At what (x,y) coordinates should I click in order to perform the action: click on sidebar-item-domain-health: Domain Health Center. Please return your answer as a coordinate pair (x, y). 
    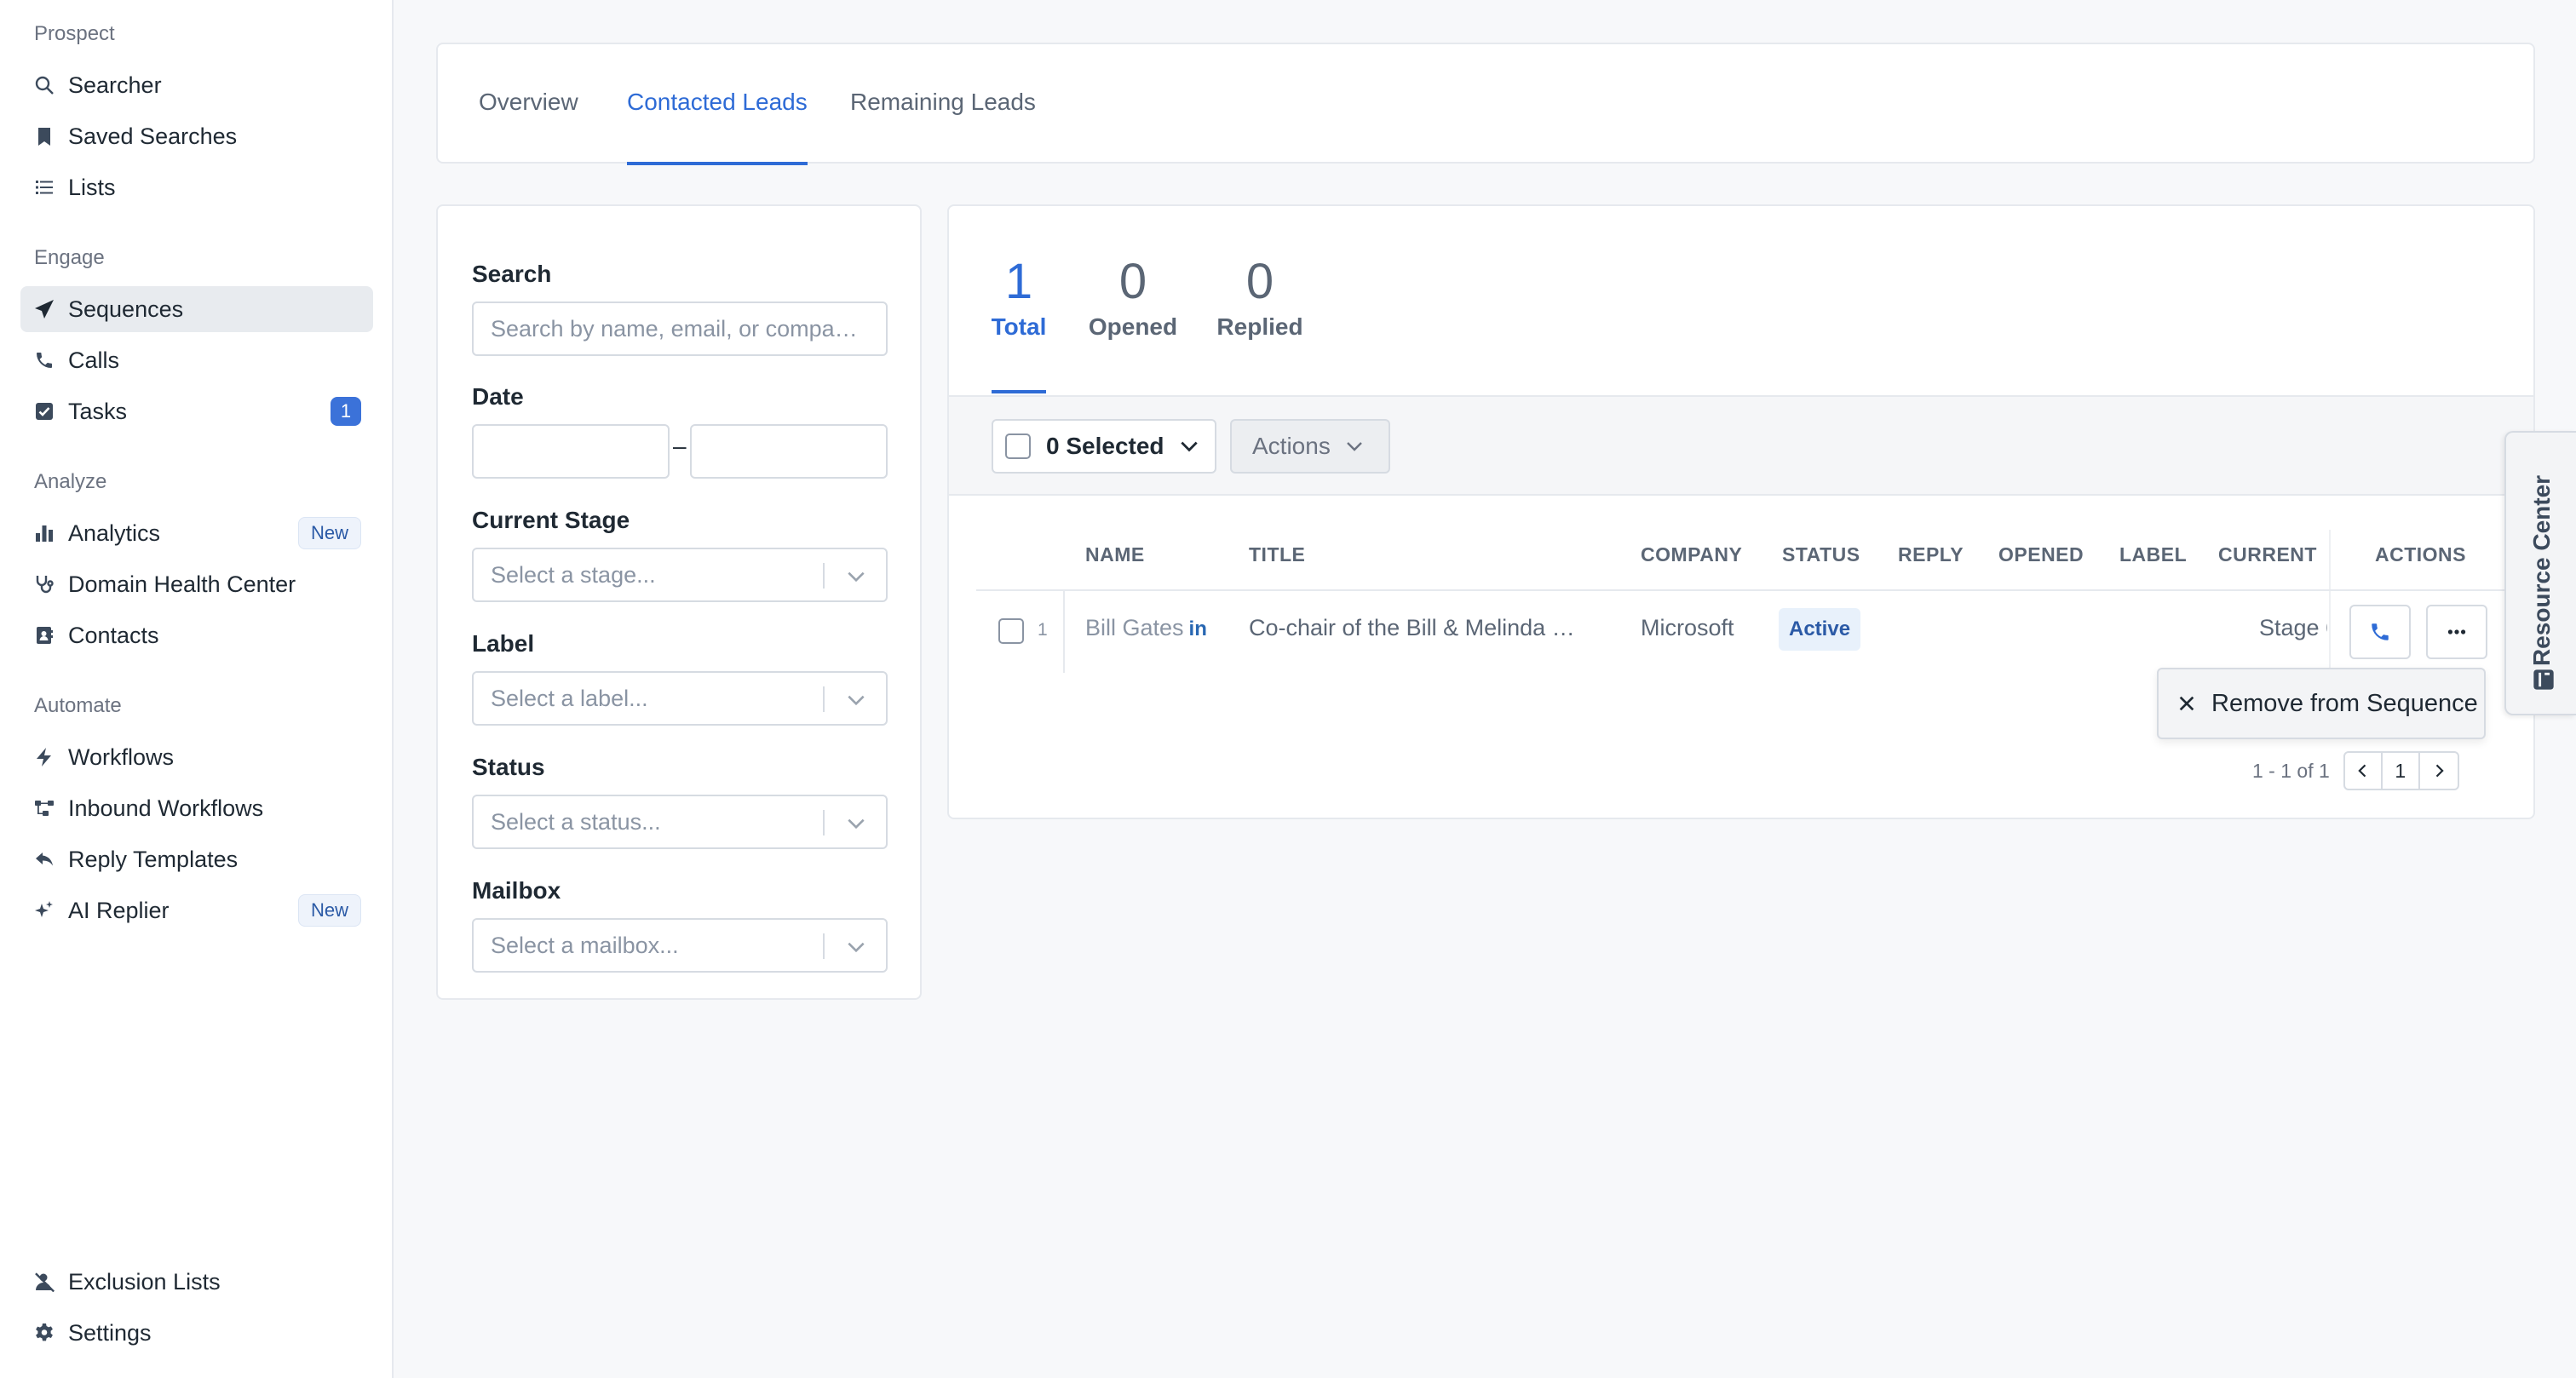
    Looking at the image, I should click on (197, 584).